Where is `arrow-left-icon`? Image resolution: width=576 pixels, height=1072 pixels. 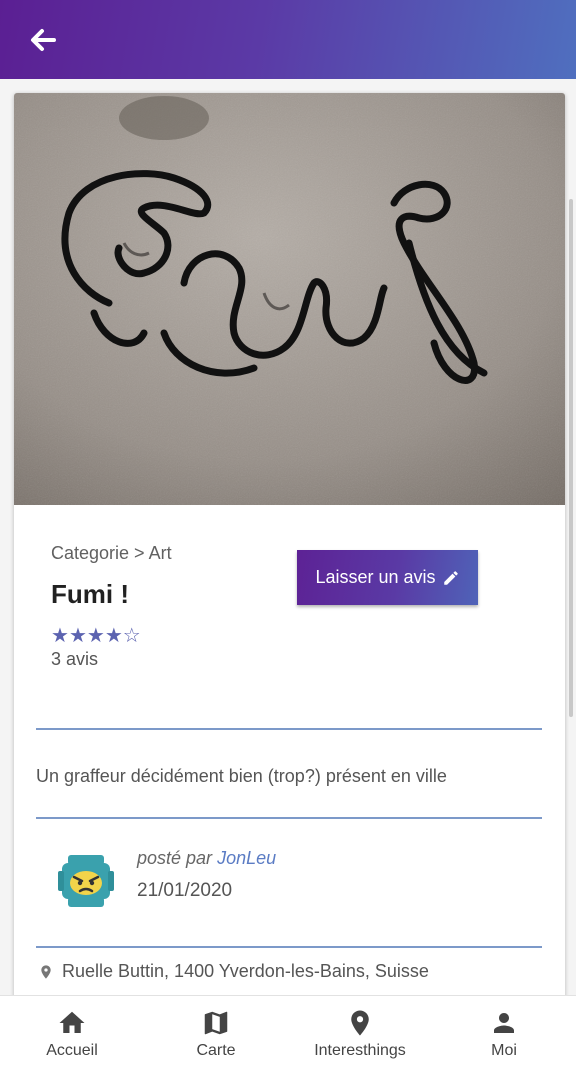
arrow-left-icon is located at coordinates (43, 40).